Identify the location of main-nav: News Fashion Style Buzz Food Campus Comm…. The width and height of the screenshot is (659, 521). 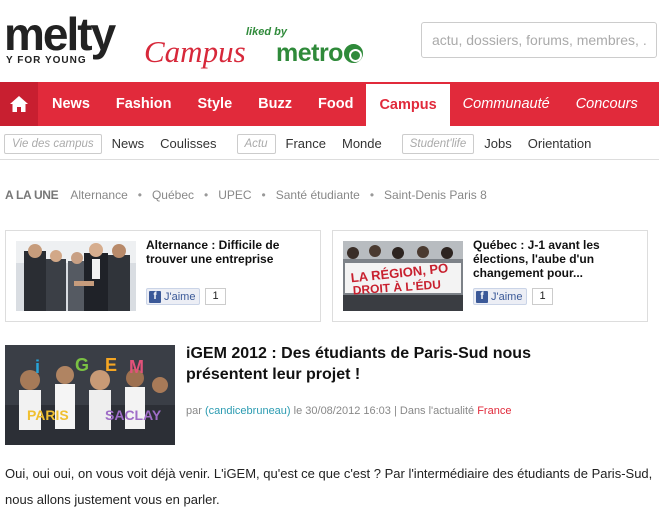
(329, 104).